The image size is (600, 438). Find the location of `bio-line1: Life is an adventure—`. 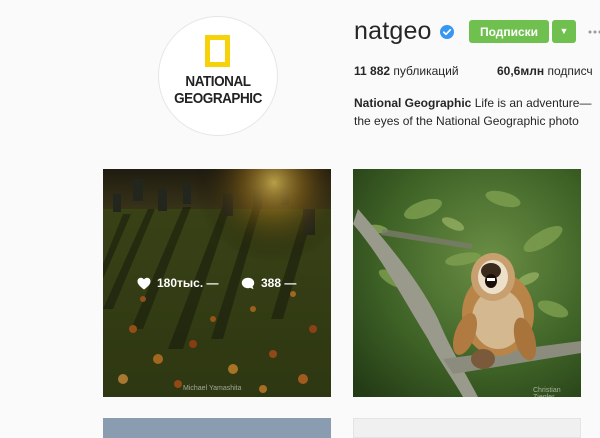

bio-line1: Life is an adventure— is located at coordinates (533, 103).